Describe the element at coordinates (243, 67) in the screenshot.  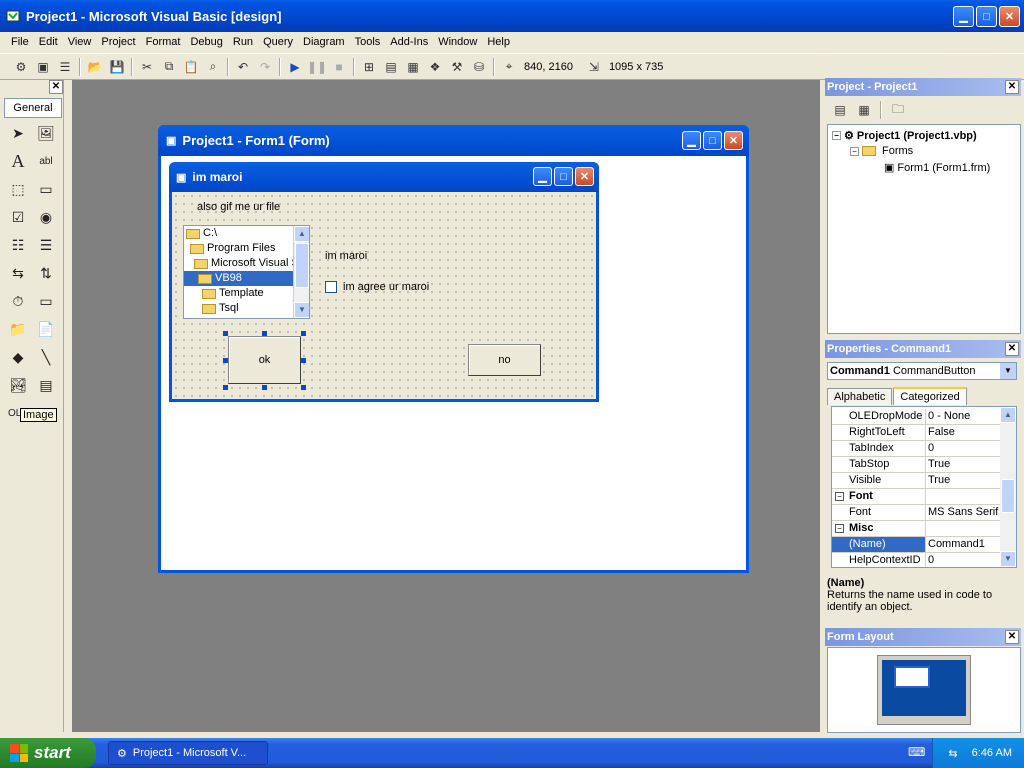
I see `undo-button: ↶` at that location.